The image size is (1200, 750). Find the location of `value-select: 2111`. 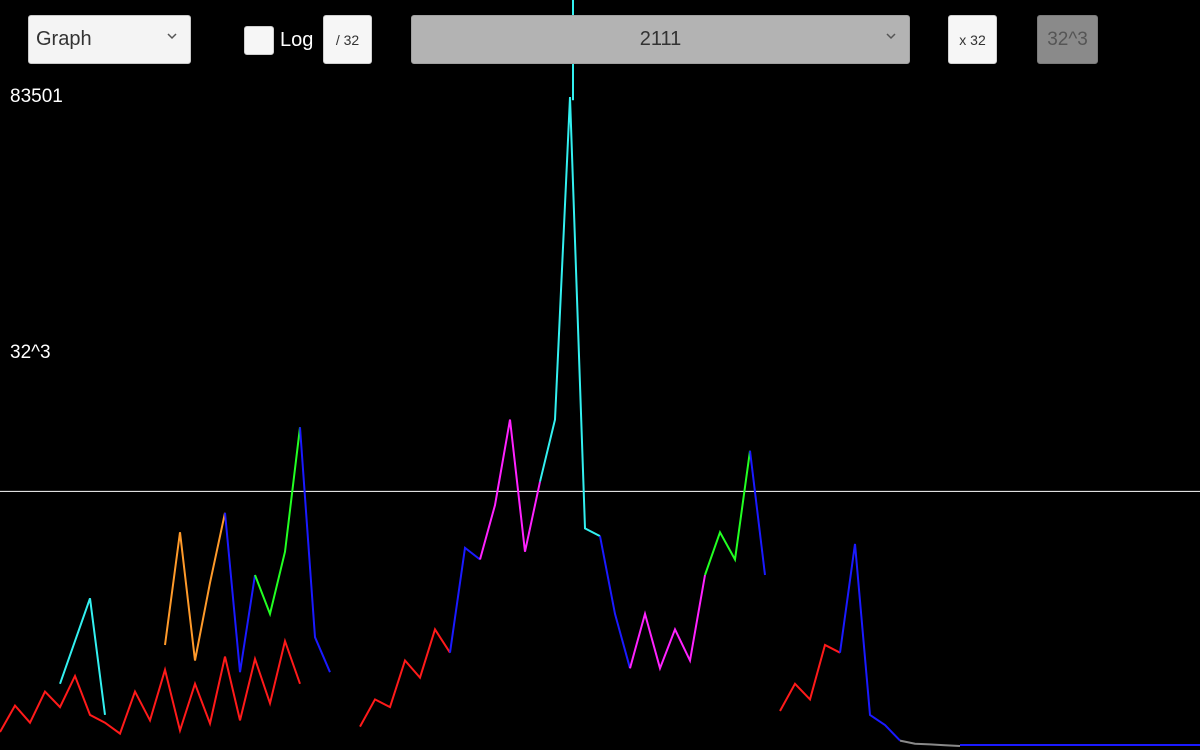

value-select: 2111 is located at coordinates (660, 39).